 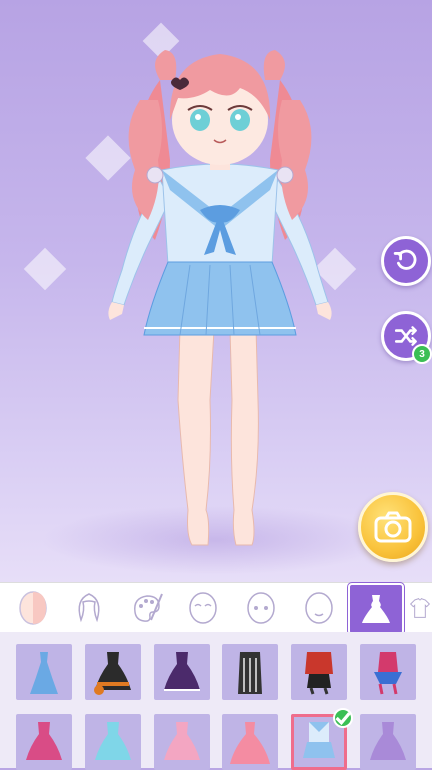 I want to click on lavender-dress-icon, so click(x=388, y=741).